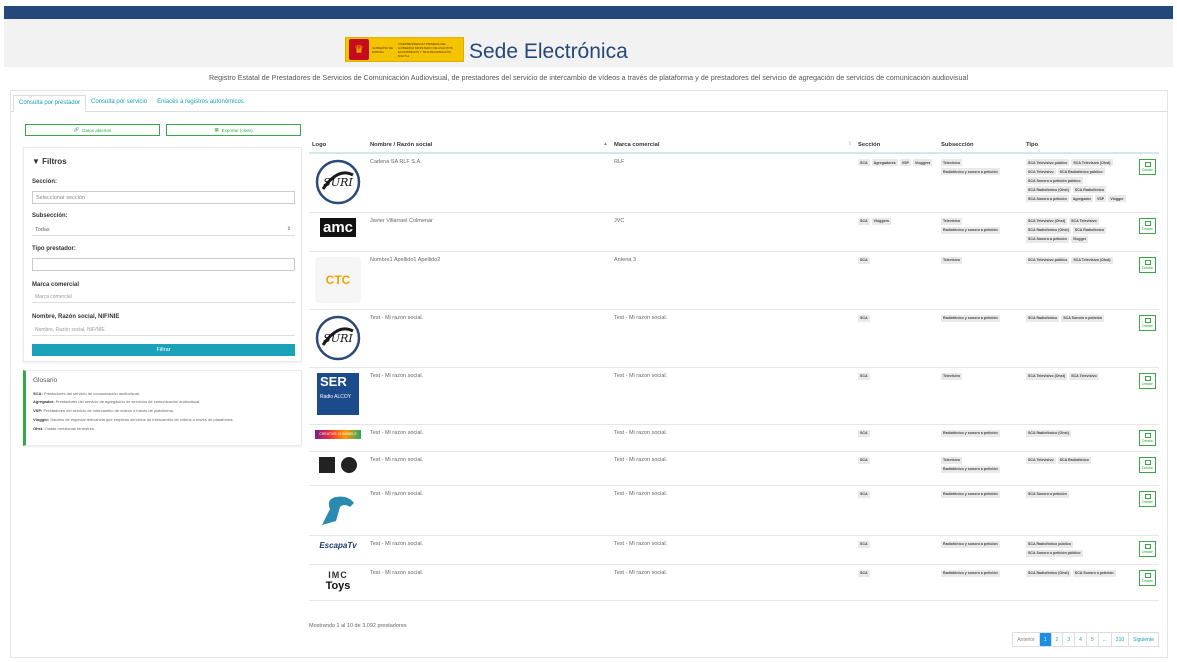 This screenshot has height=662, width=1177. I want to click on col-marca: Marca comercial ⇕, so click(733, 145).